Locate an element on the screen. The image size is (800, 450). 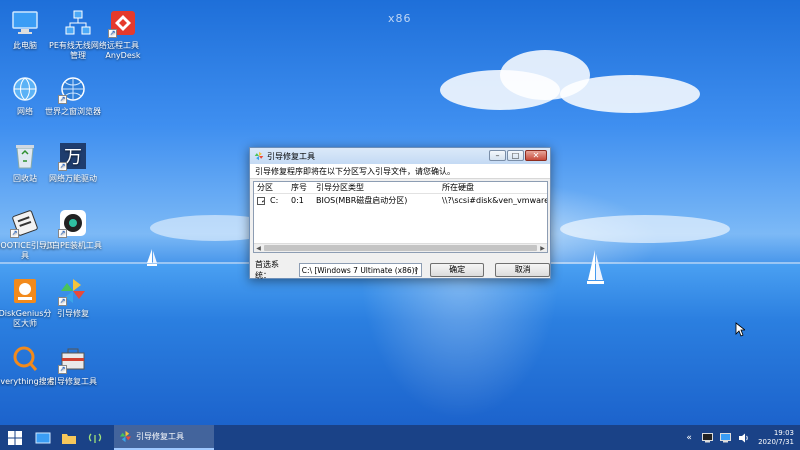
partition-cell: ✓ C: is located at coordinates (271, 200).